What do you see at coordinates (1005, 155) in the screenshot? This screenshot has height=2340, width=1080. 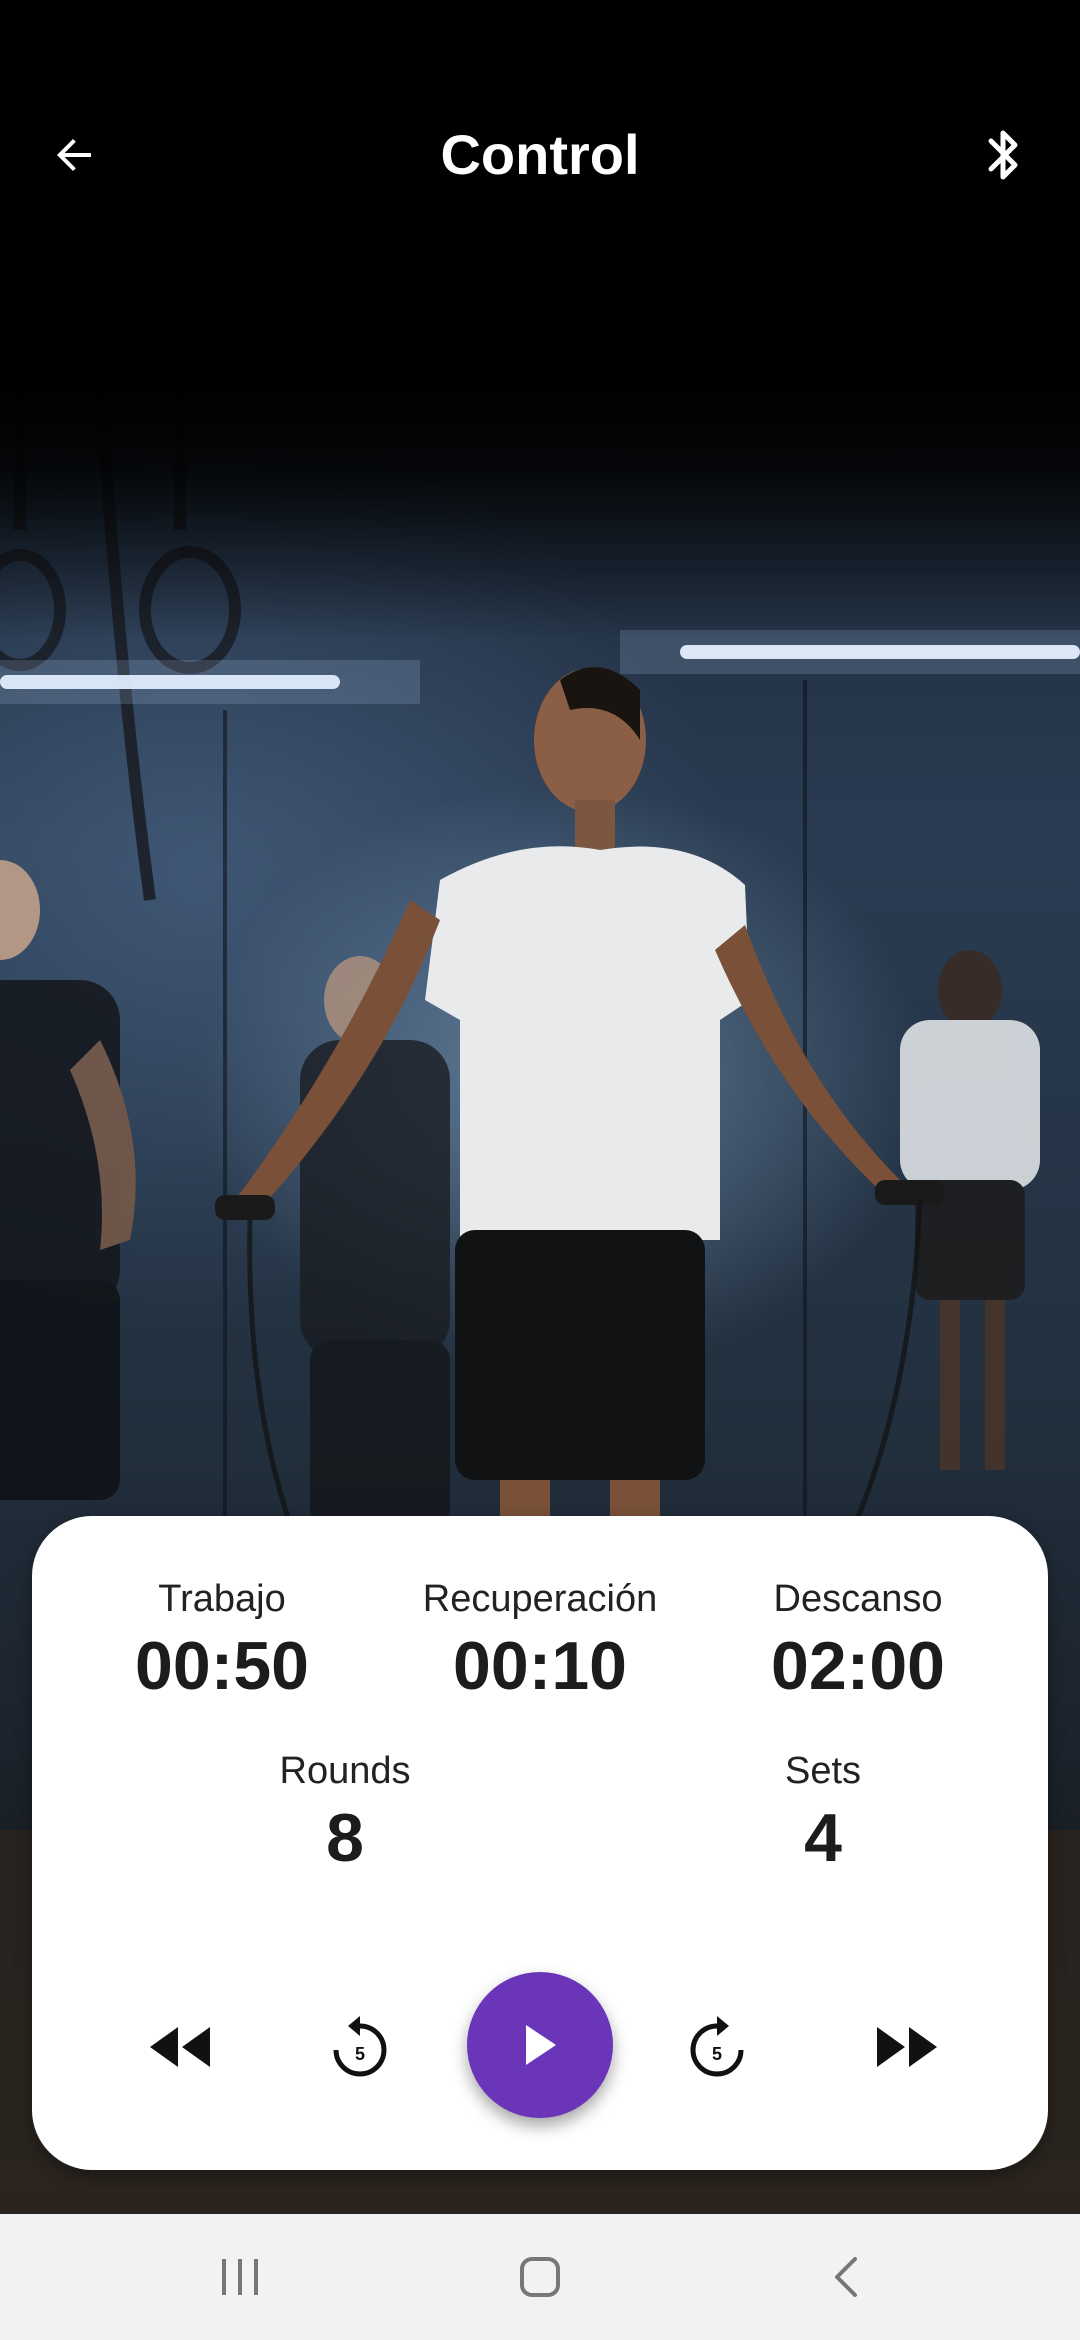 I see `bluetooth-icon` at bounding box center [1005, 155].